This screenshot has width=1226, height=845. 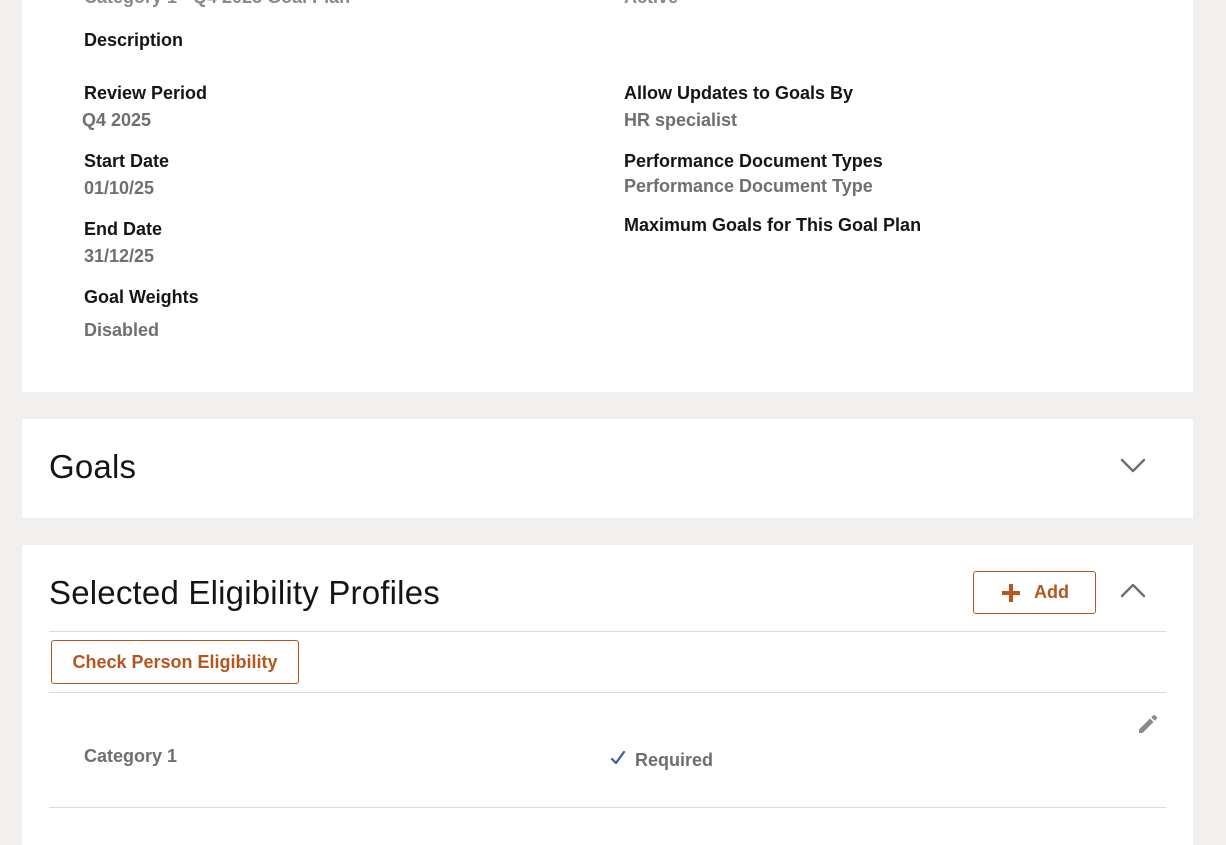 I want to click on plus-icon, so click(x=1011, y=593).